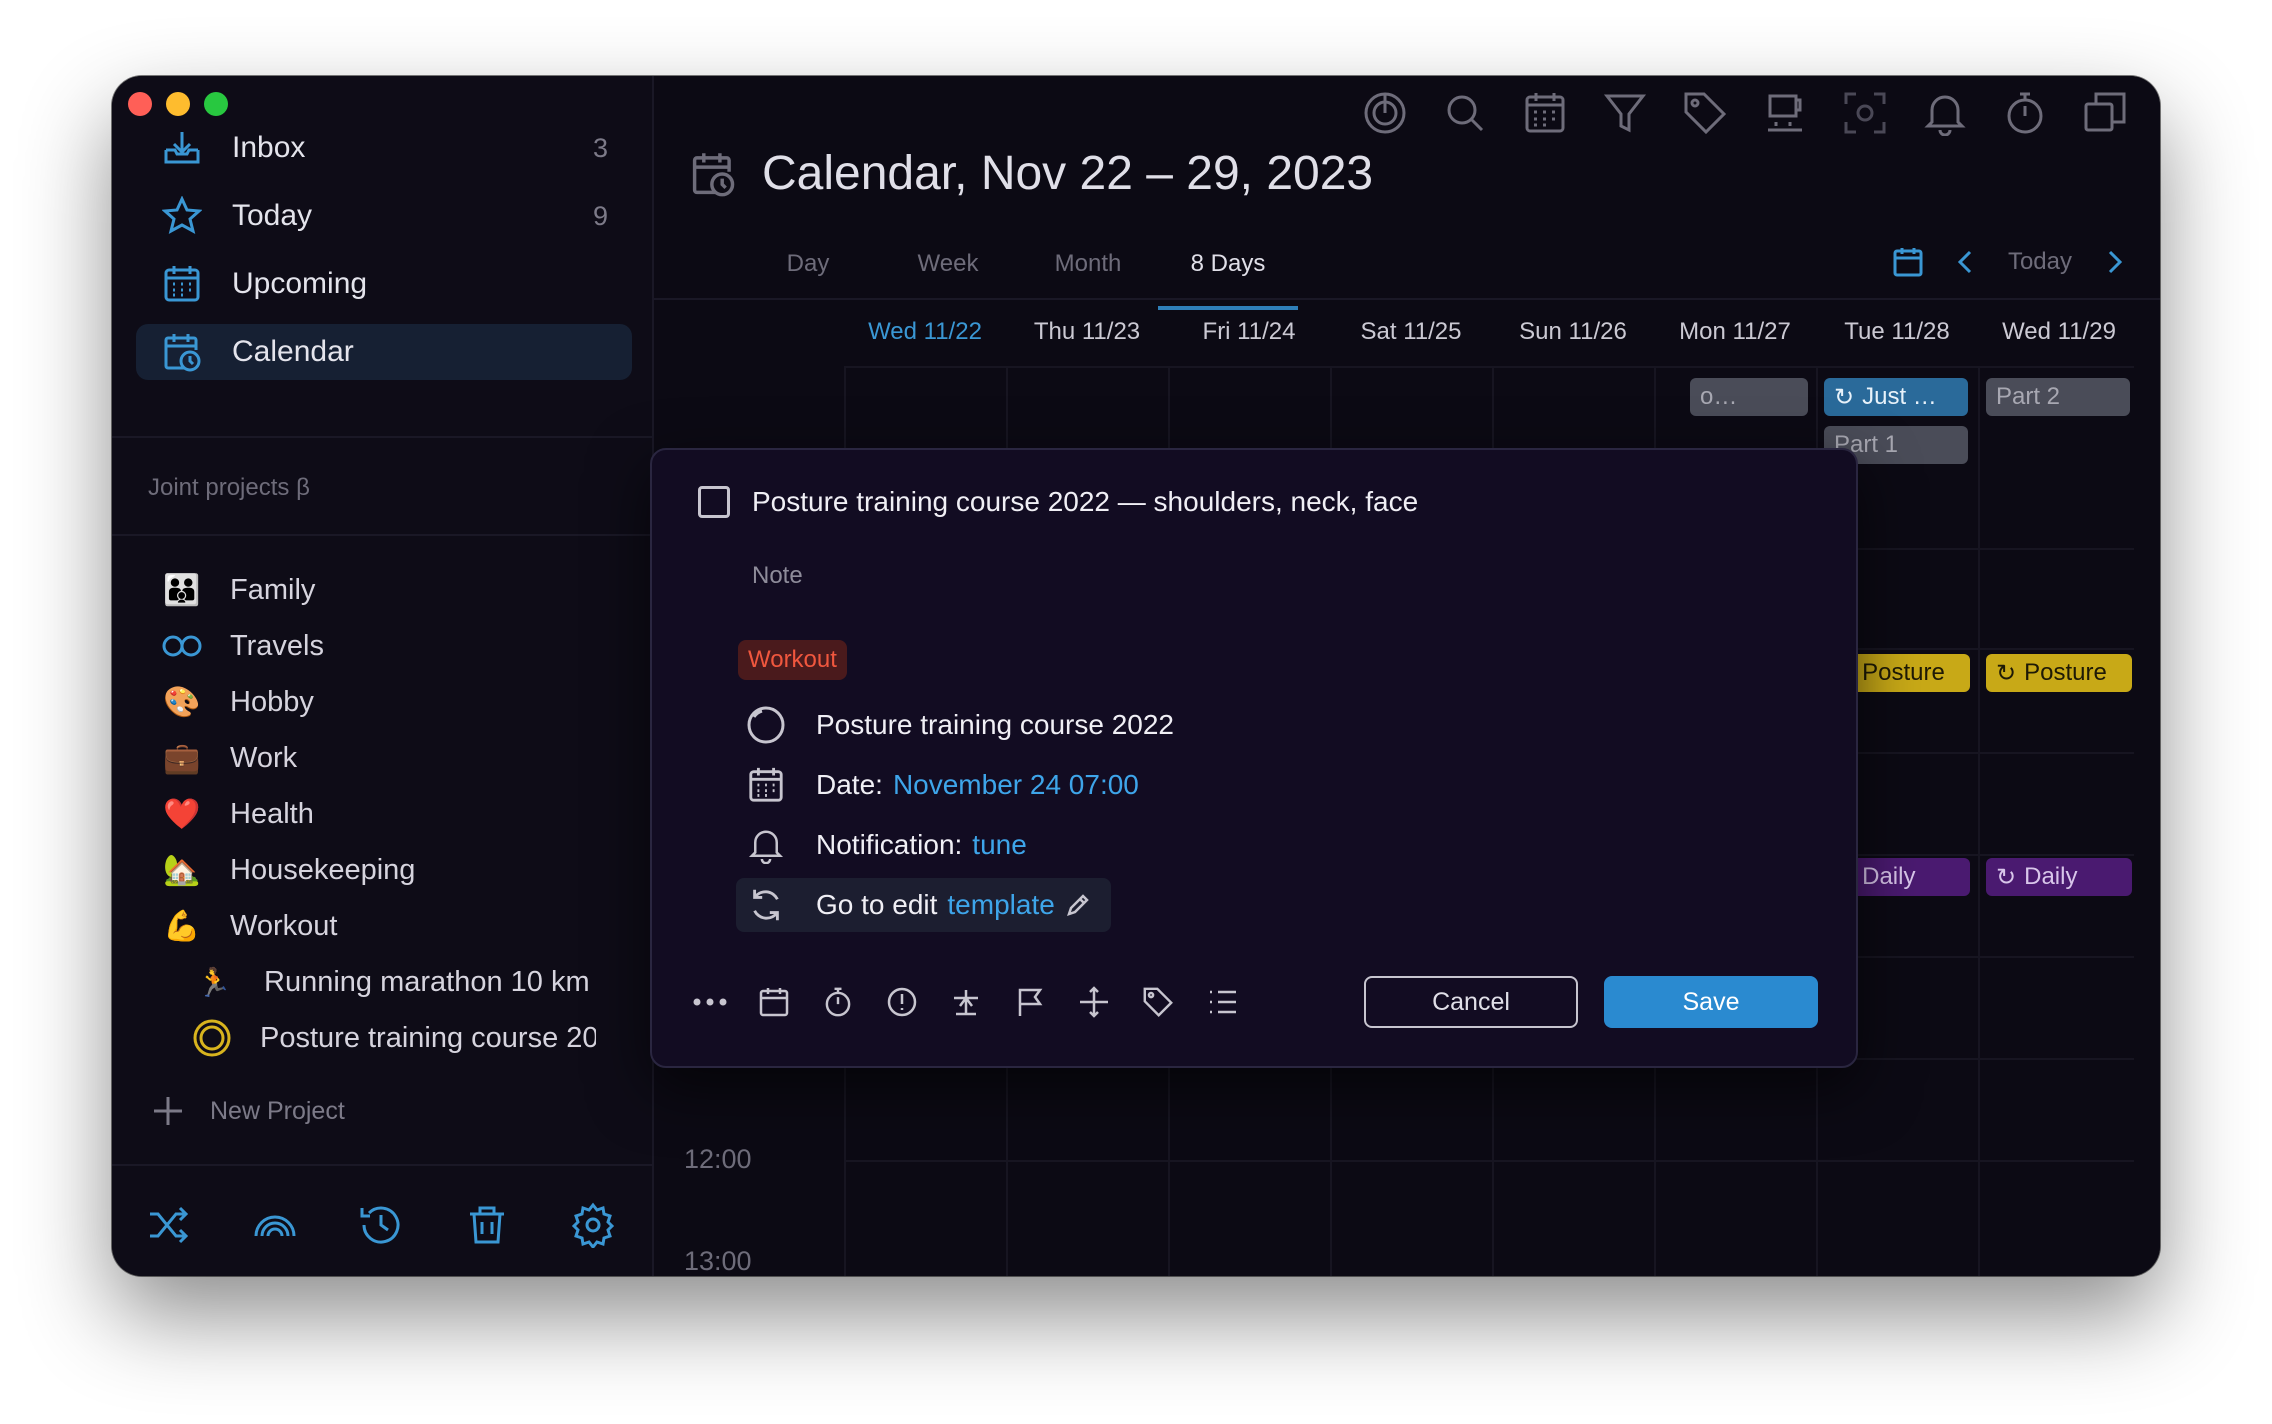 The width and height of the screenshot is (2272, 1424). What do you see at coordinates (384, 216) in the screenshot?
I see `sidebar-item-today: Today 9` at bounding box center [384, 216].